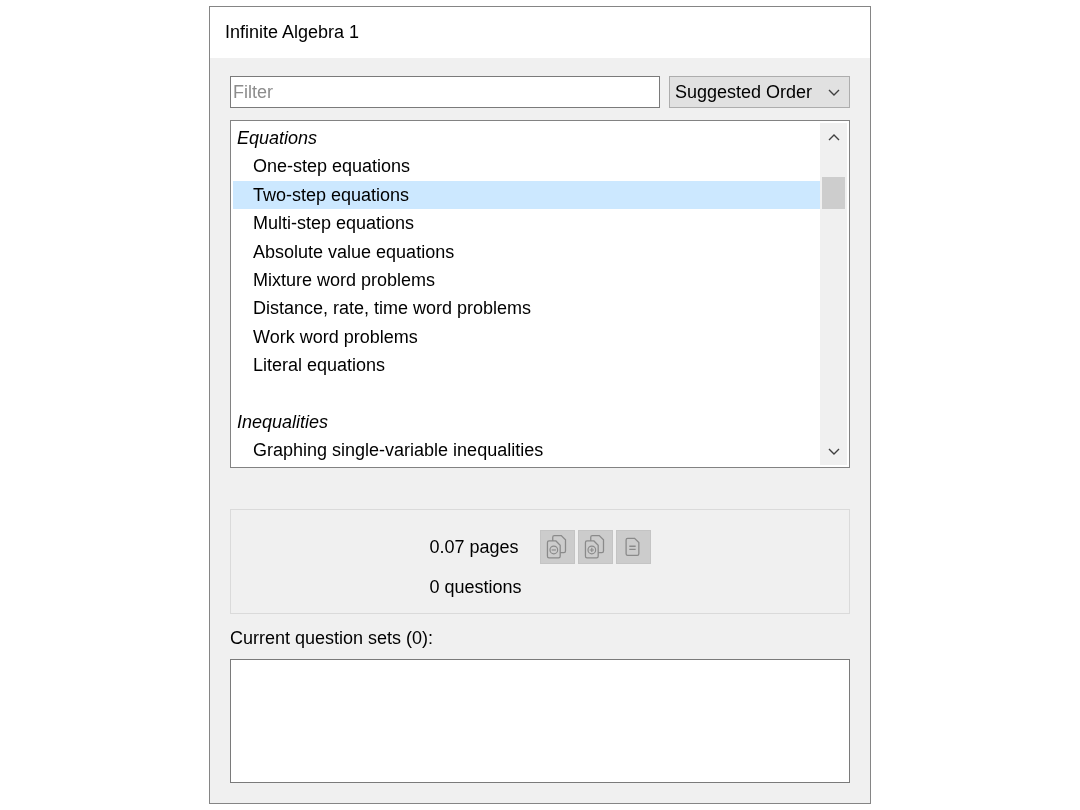 The image size is (1080, 810). I want to click on list-item: One-step equations, so click(526, 166).